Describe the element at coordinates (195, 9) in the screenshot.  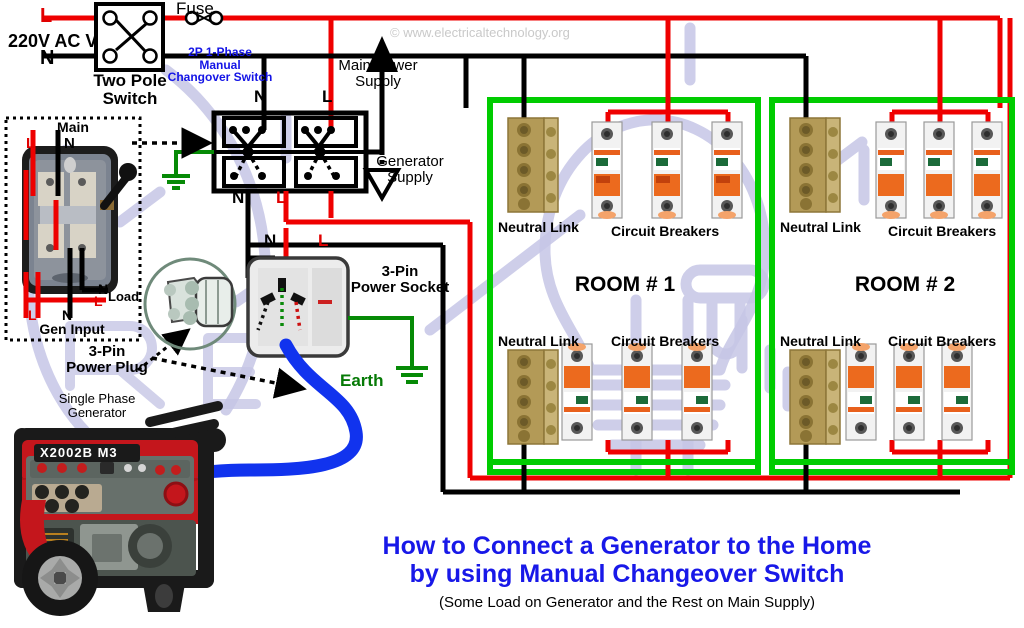
I see `fuse-label: Fuse` at that location.